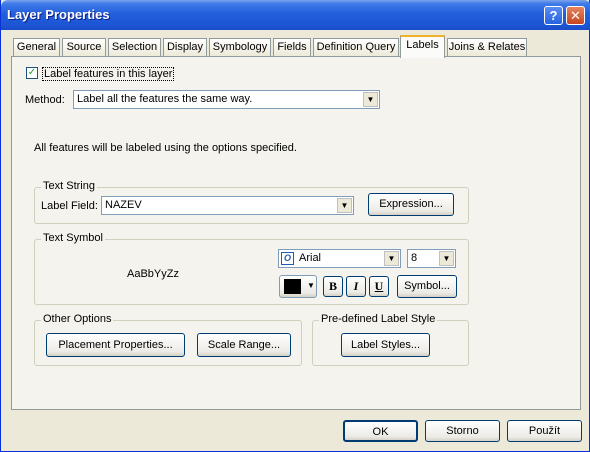  Describe the element at coordinates (287, 258) in the screenshot. I see `opentype-font-icon: O` at that location.